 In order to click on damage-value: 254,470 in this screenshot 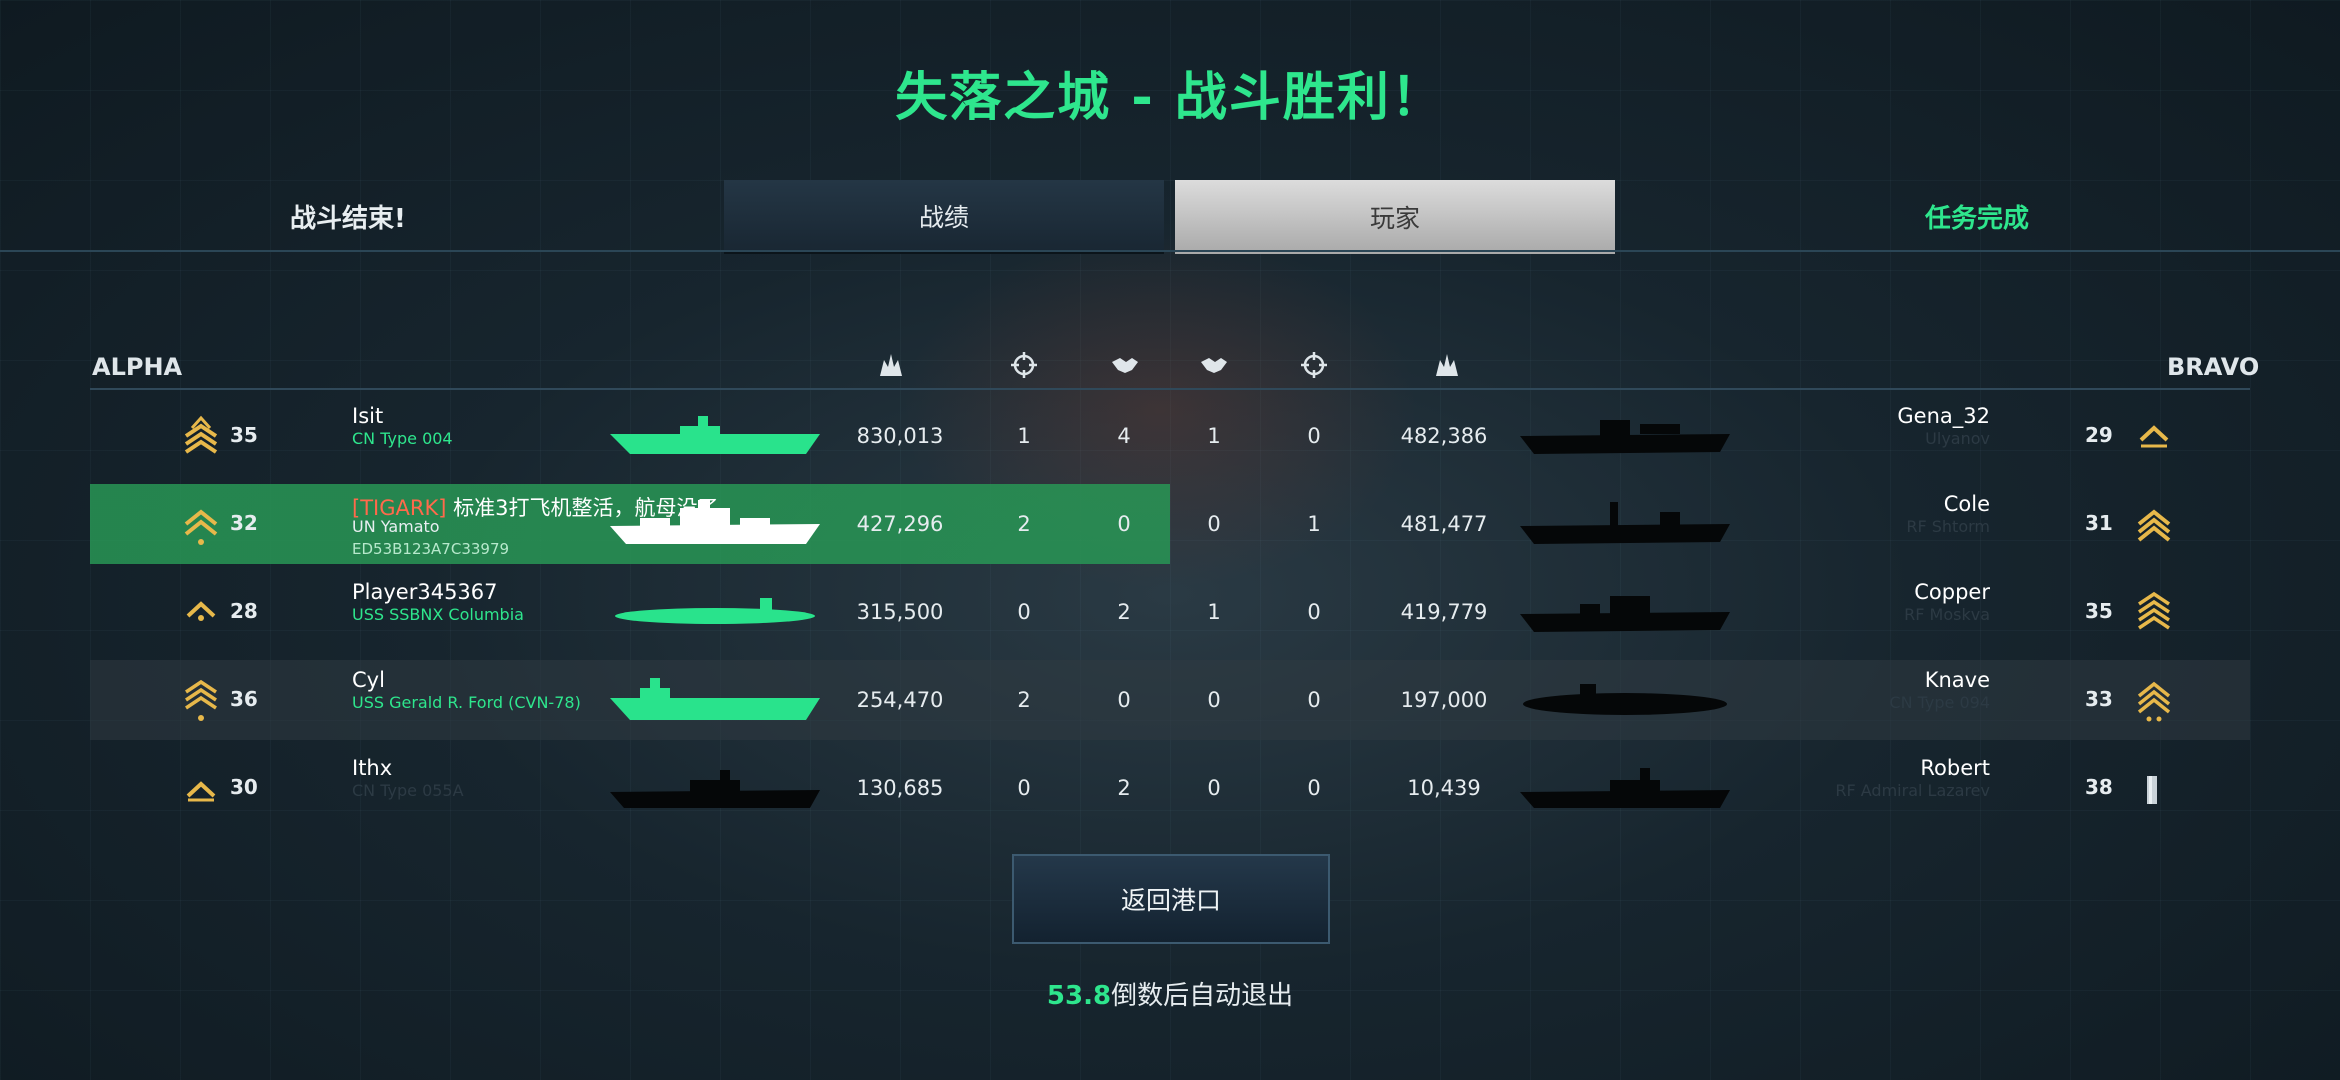, I will do `click(900, 700)`.